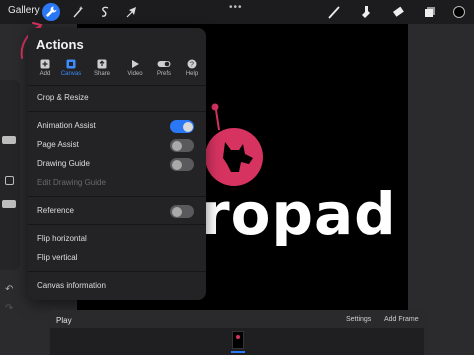  Describe the element at coordinates (117, 145) in the screenshot. I see `page-assist-item: Page Assist` at that location.